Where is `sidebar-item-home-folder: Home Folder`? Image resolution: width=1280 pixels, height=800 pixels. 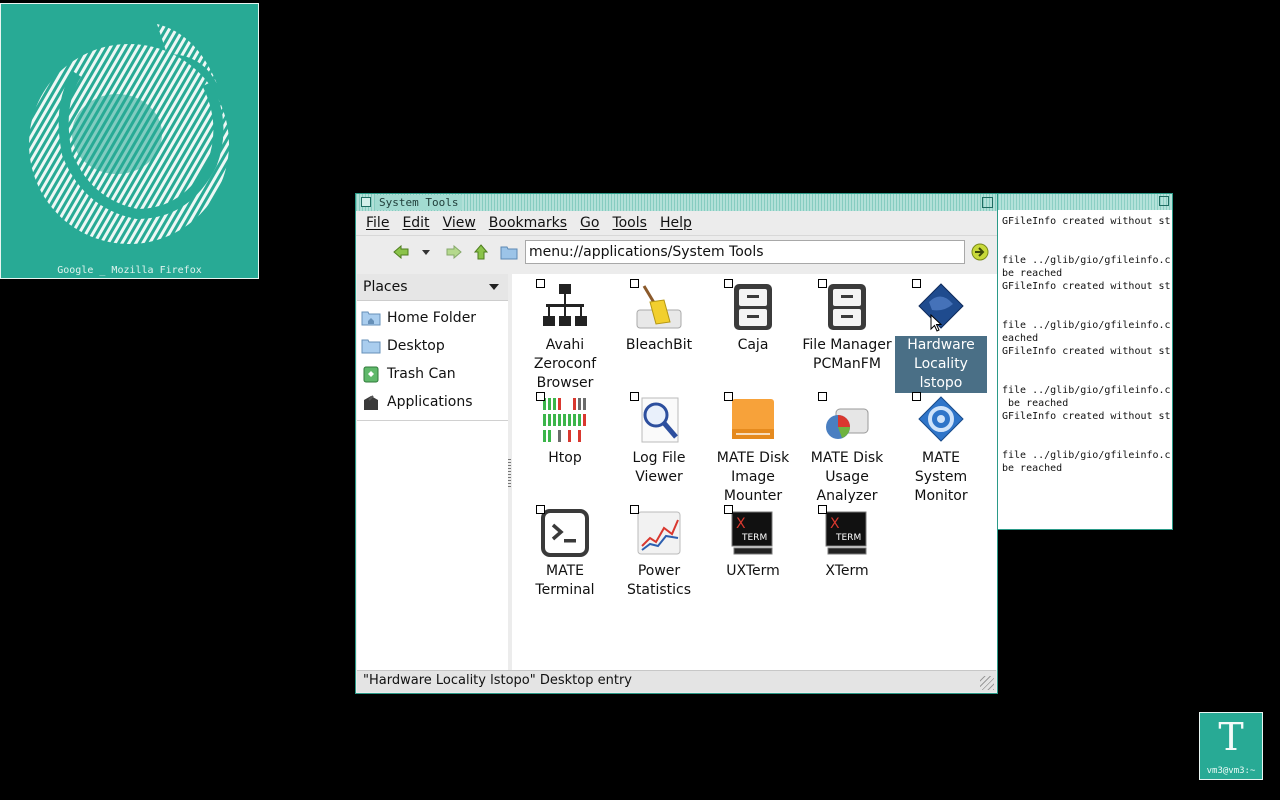 sidebar-item-home-folder: Home Folder is located at coordinates (432, 318).